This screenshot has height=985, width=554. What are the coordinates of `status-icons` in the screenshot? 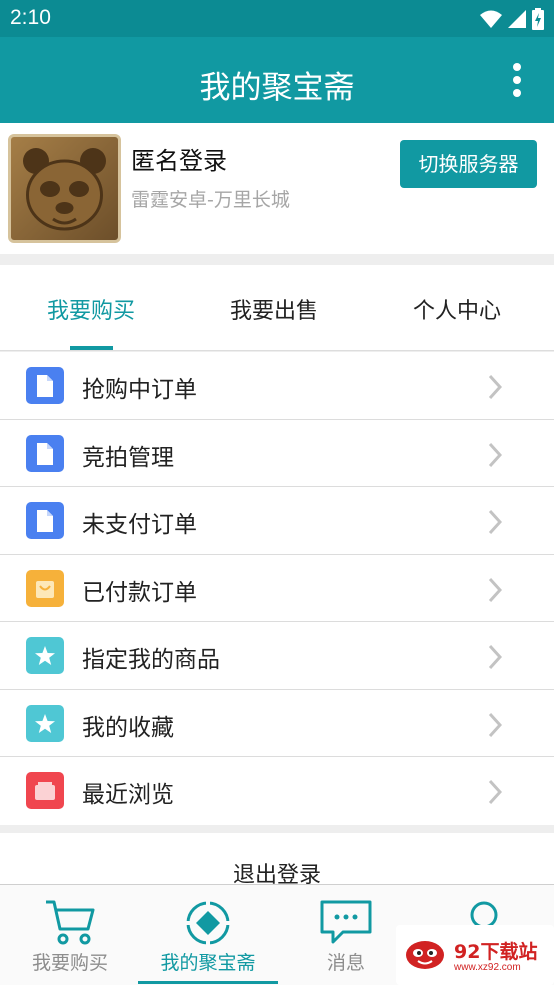 It's located at (512, 19).